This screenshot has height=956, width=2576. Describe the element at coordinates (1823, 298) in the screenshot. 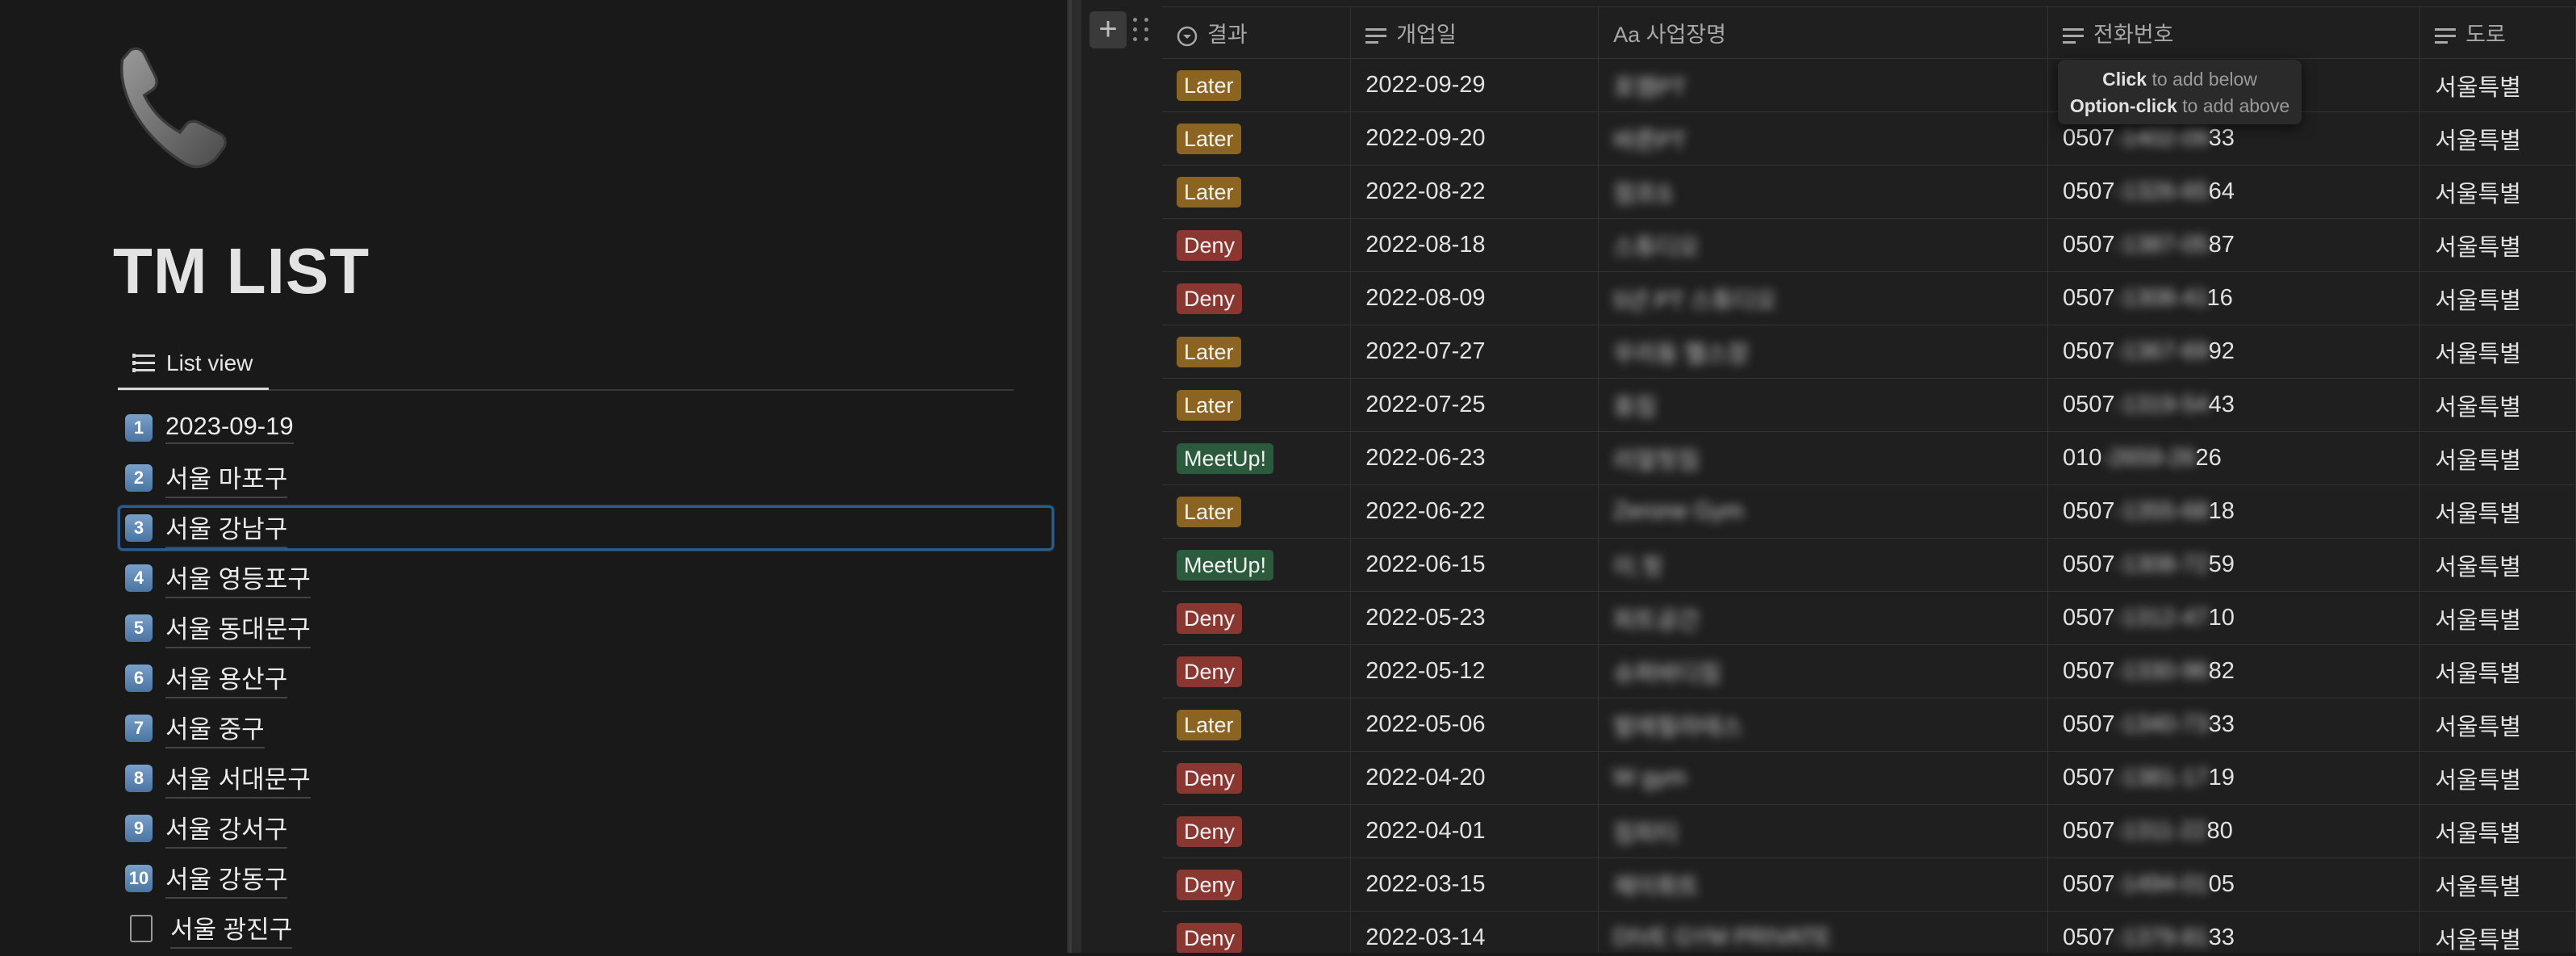

I see `cell-business-name: 5년 PT 스튜디오` at that location.